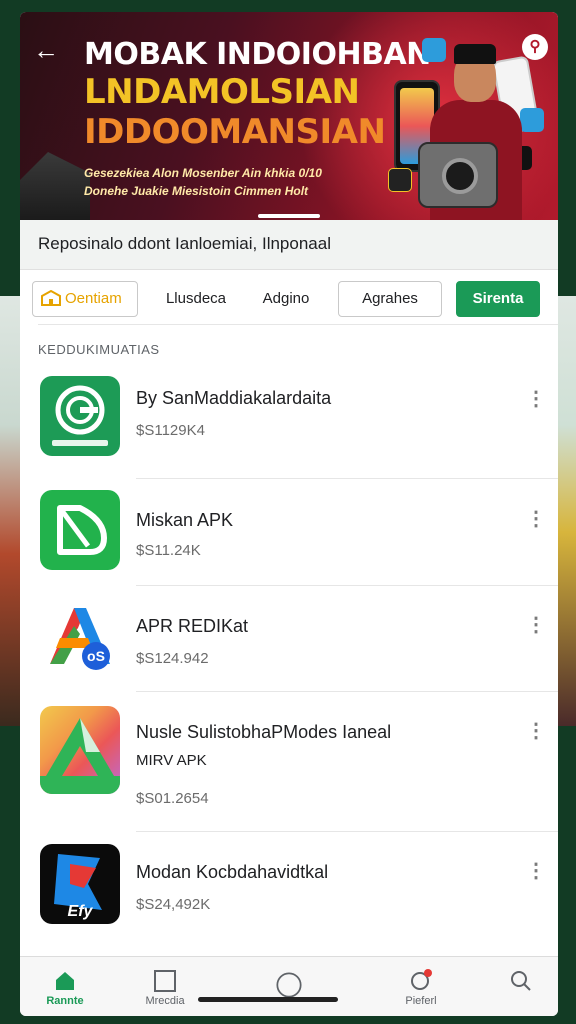  I want to click on backdrop-left, so click(10, 511).